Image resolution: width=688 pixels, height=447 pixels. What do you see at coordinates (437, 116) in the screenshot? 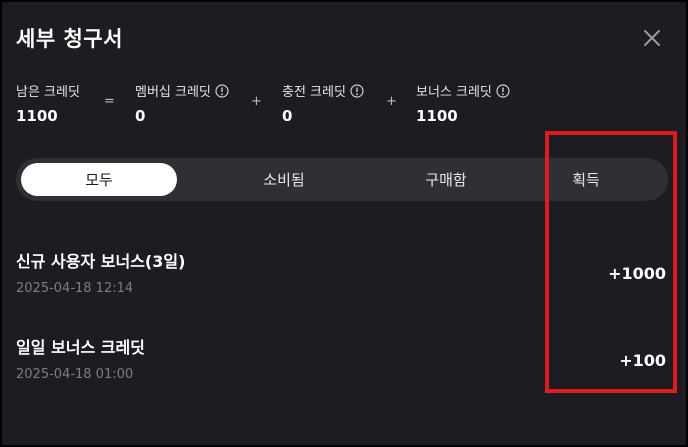
I see `bonus-credit-value: 1100` at bounding box center [437, 116].